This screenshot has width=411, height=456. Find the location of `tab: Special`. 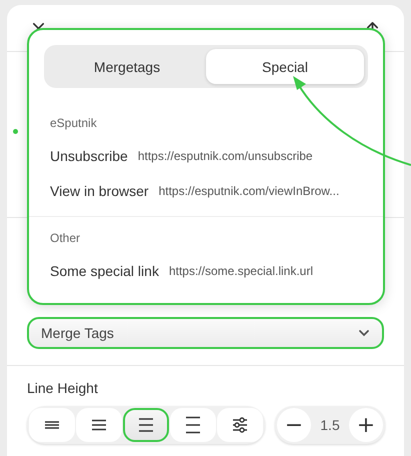

tab: Special is located at coordinates (285, 66).